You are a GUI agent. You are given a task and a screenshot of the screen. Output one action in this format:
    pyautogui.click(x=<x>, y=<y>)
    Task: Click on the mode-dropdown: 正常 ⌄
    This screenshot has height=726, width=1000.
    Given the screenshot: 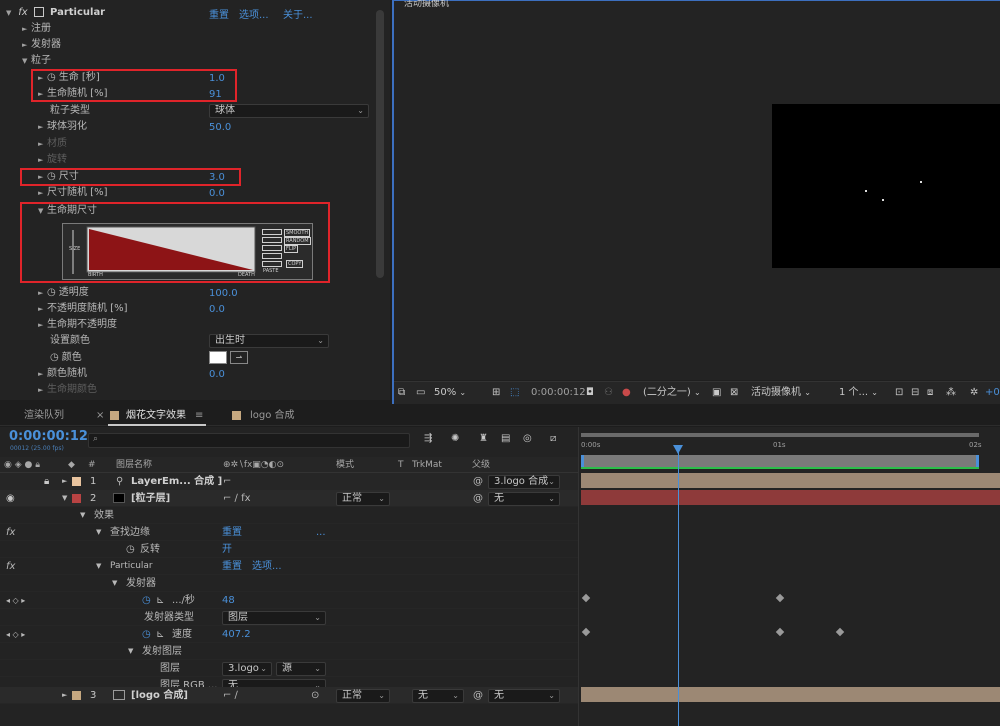 What is the action you would take?
    pyautogui.click(x=363, y=696)
    